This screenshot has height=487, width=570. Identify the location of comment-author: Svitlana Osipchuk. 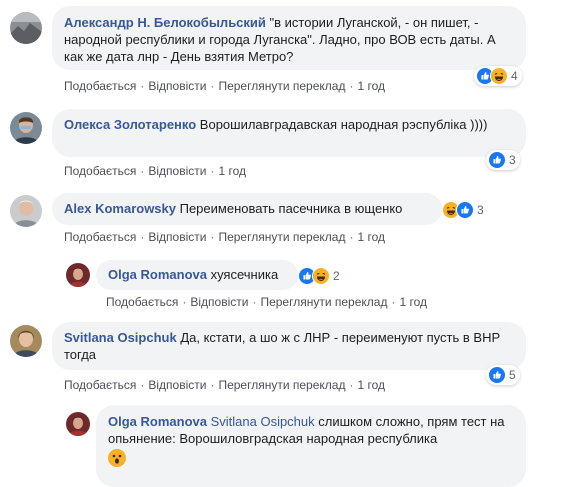
(120, 337).